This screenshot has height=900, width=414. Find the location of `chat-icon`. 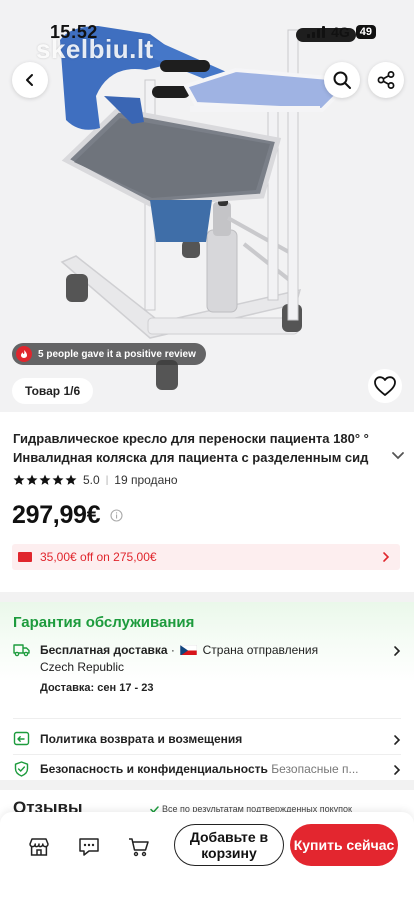

chat-icon is located at coordinates (89, 847).